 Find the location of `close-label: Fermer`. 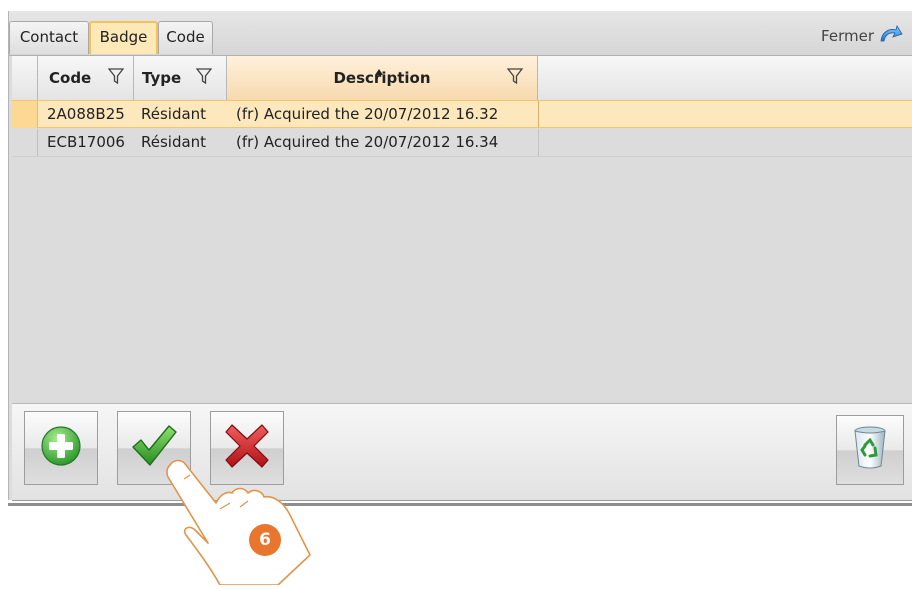

close-label: Fermer is located at coordinates (847, 36).